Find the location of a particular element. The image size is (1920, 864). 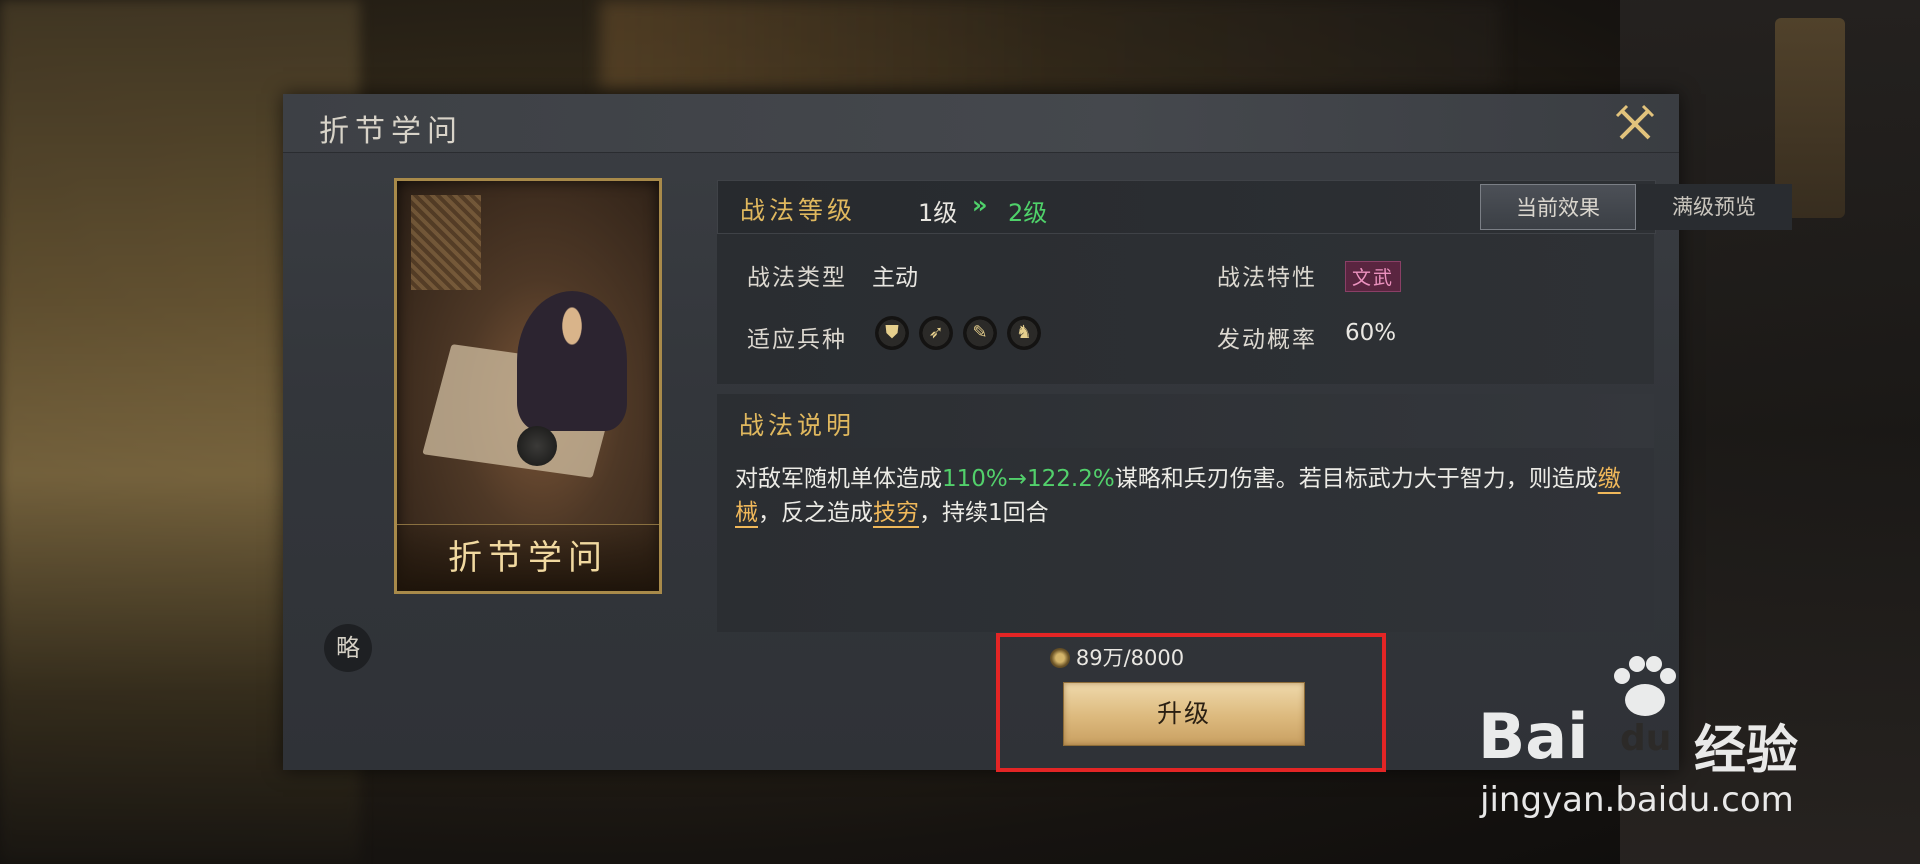

card-art-scholar is located at coordinates (572, 361).